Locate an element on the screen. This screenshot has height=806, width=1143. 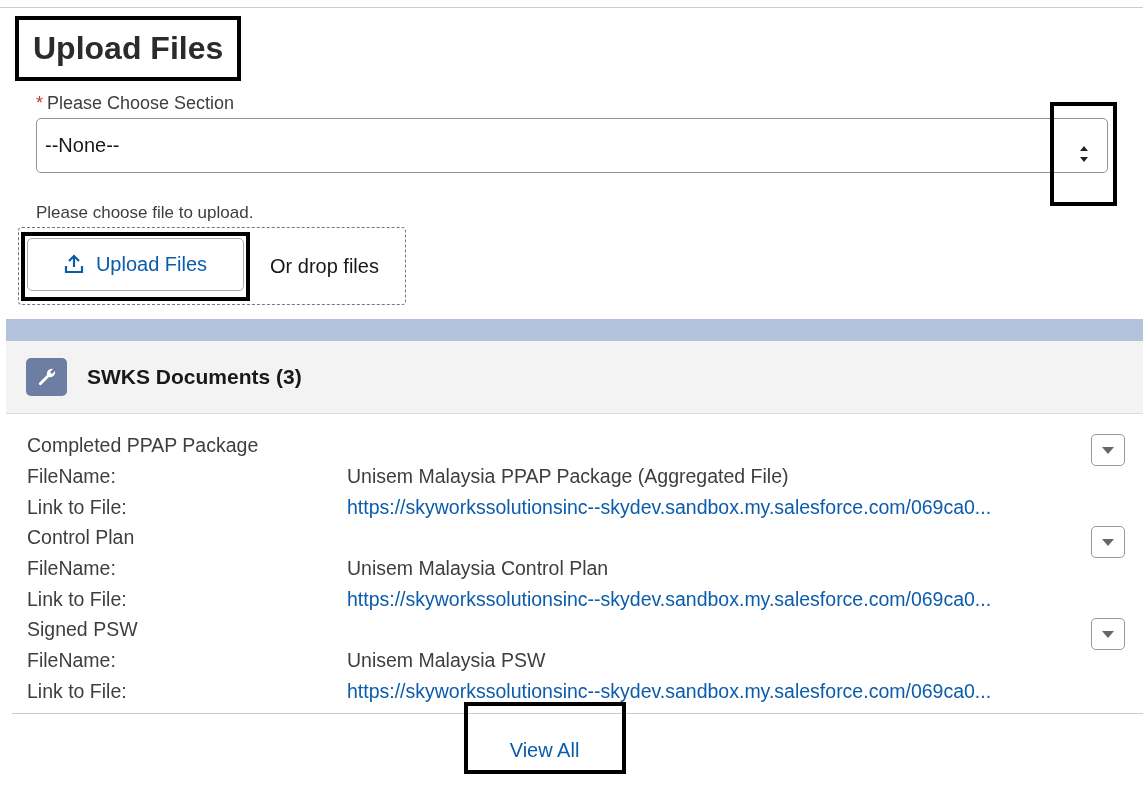
document-title: Completed PPAP Package is located at coordinates (143, 445).